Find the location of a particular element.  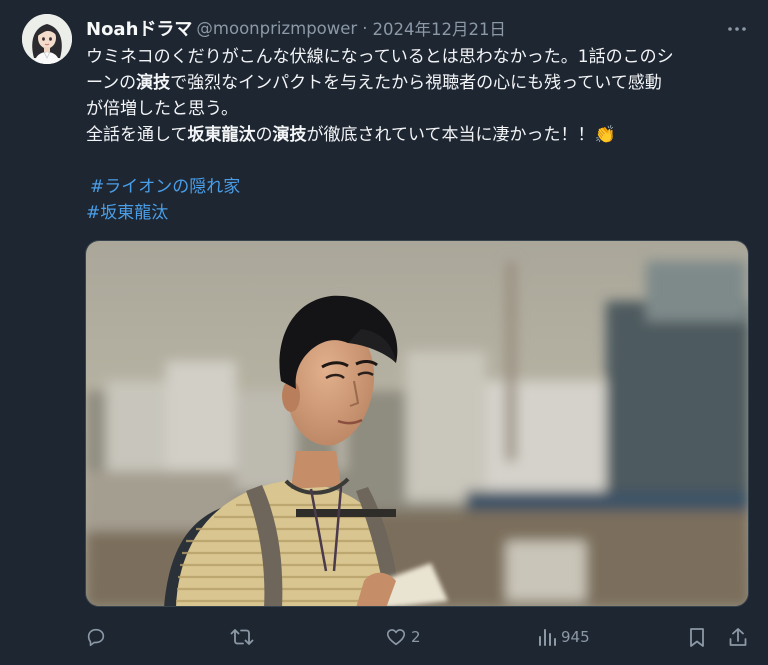

reply-button is located at coordinates (98, 637).